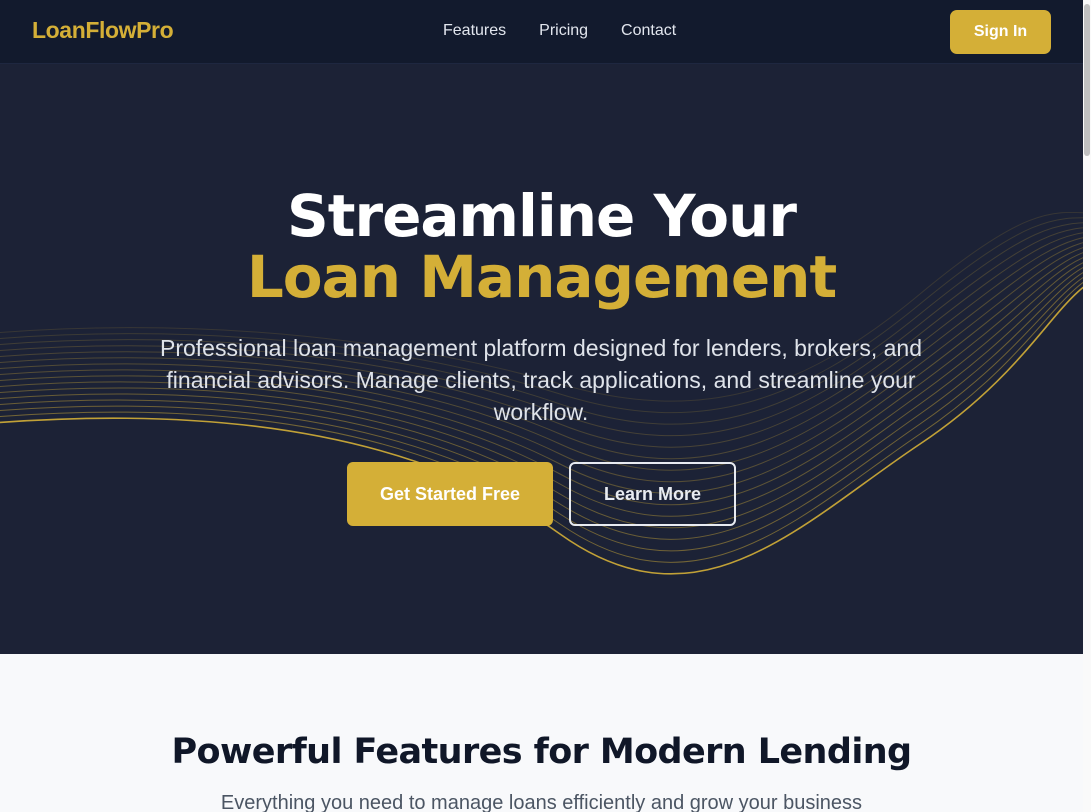  What do you see at coordinates (563, 31) in the screenshot?
I see `nav-link-pricing: Pricing` at bounding box center [563, 31].